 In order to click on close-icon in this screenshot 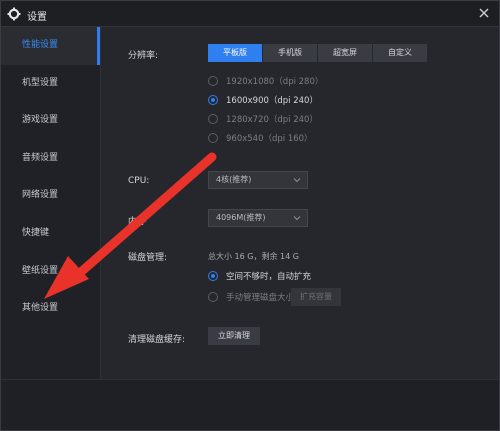, I will do `click(484, 13)`.